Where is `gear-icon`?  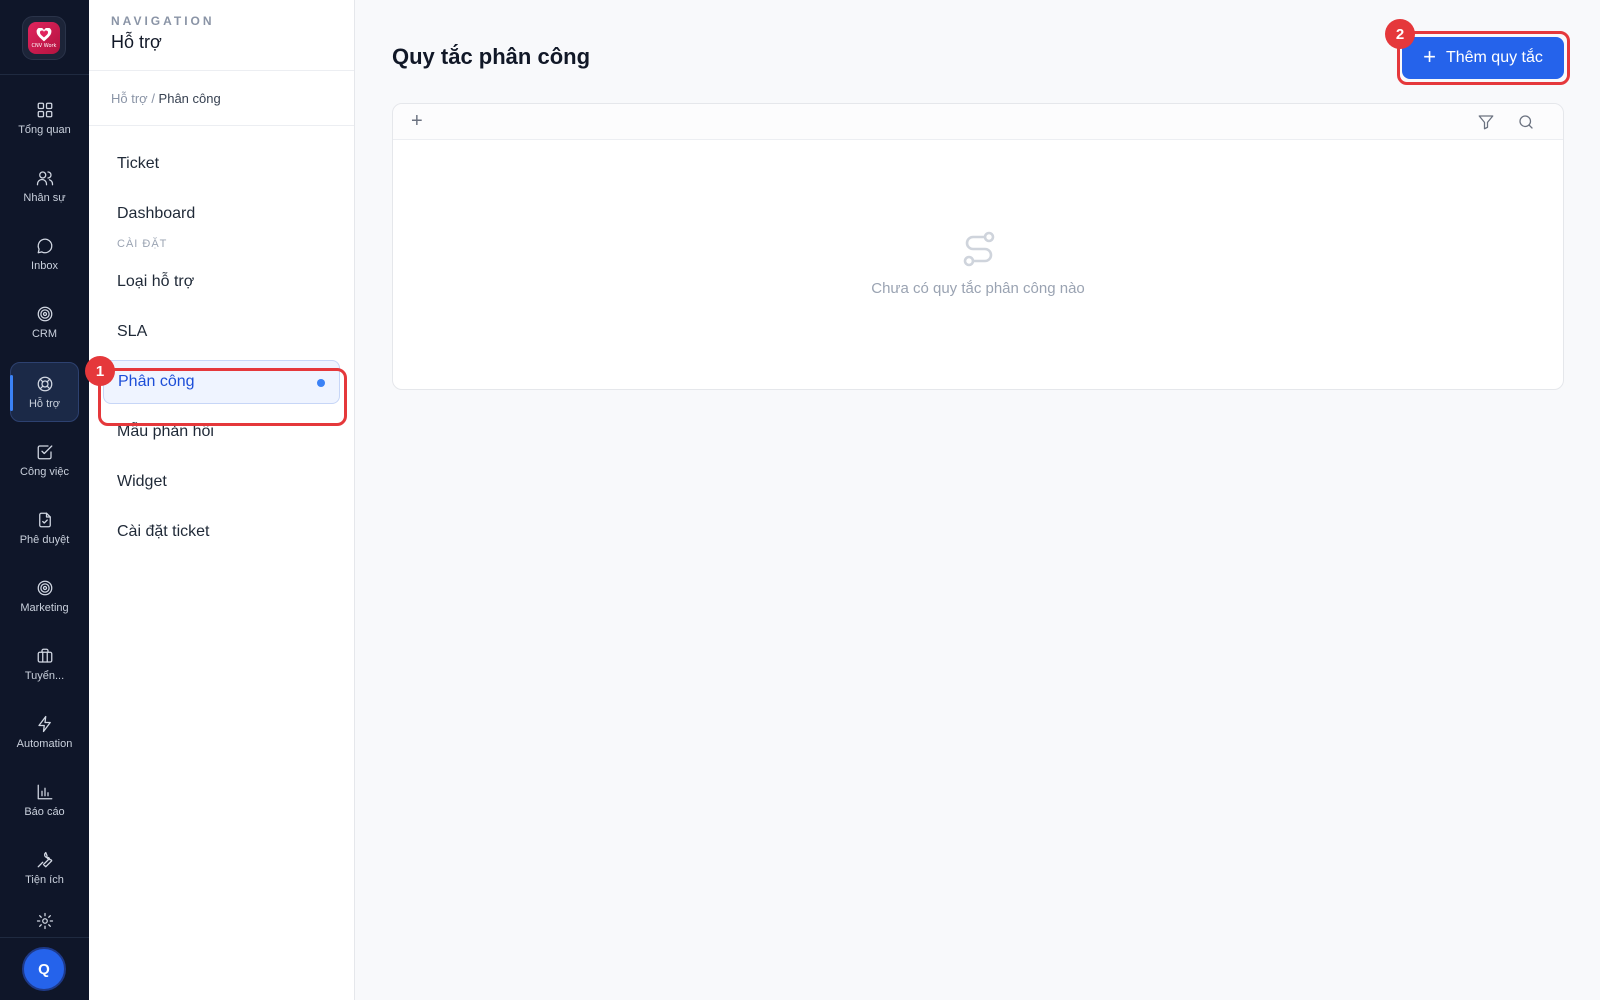 gear-icon is located at coordinates (44, 921).